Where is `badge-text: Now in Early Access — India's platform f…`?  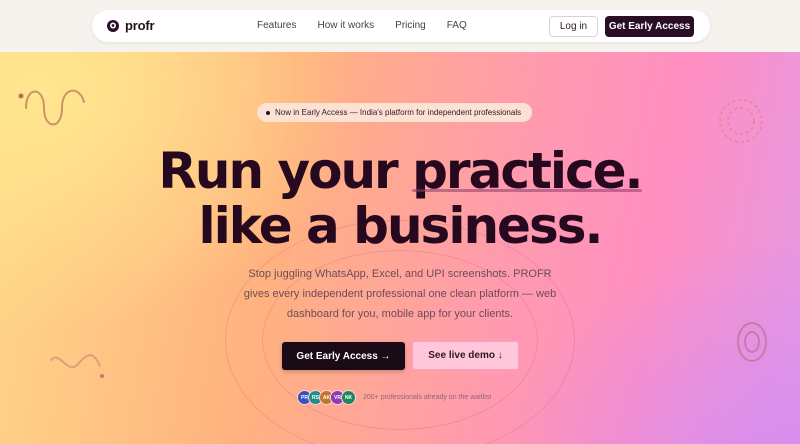
badge-text: Now in Early Access — India's platform f… is located at coordinates (398, 112).